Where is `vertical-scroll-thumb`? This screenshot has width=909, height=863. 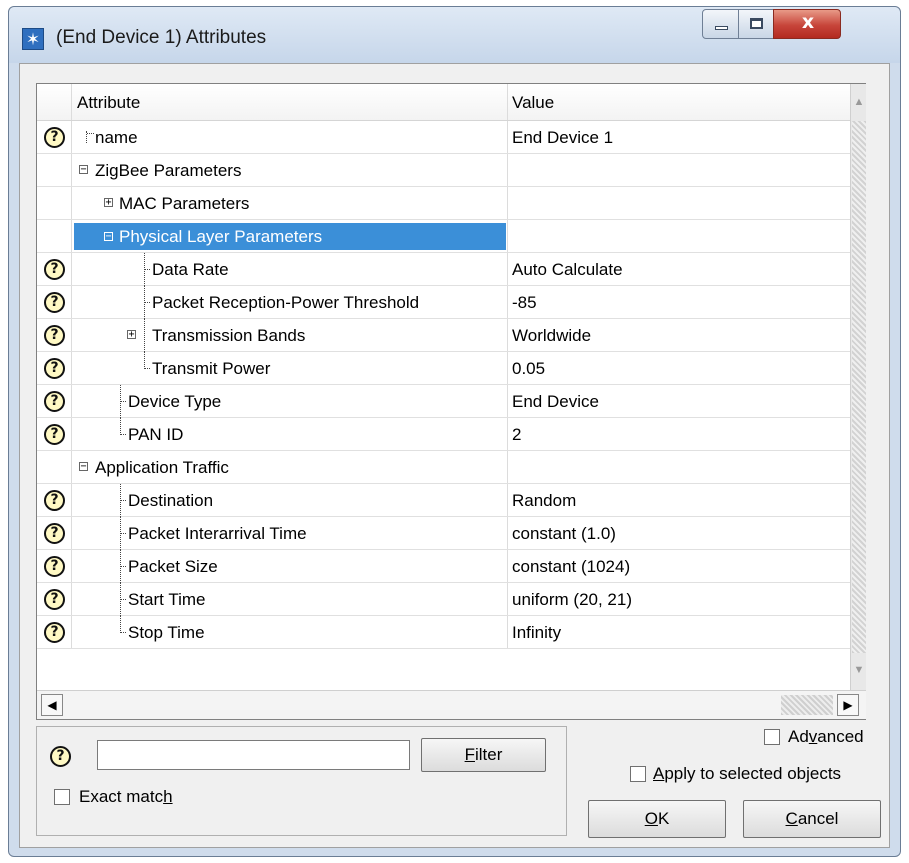
vertical-scroll-thumb is located at coordinates (859, 387).